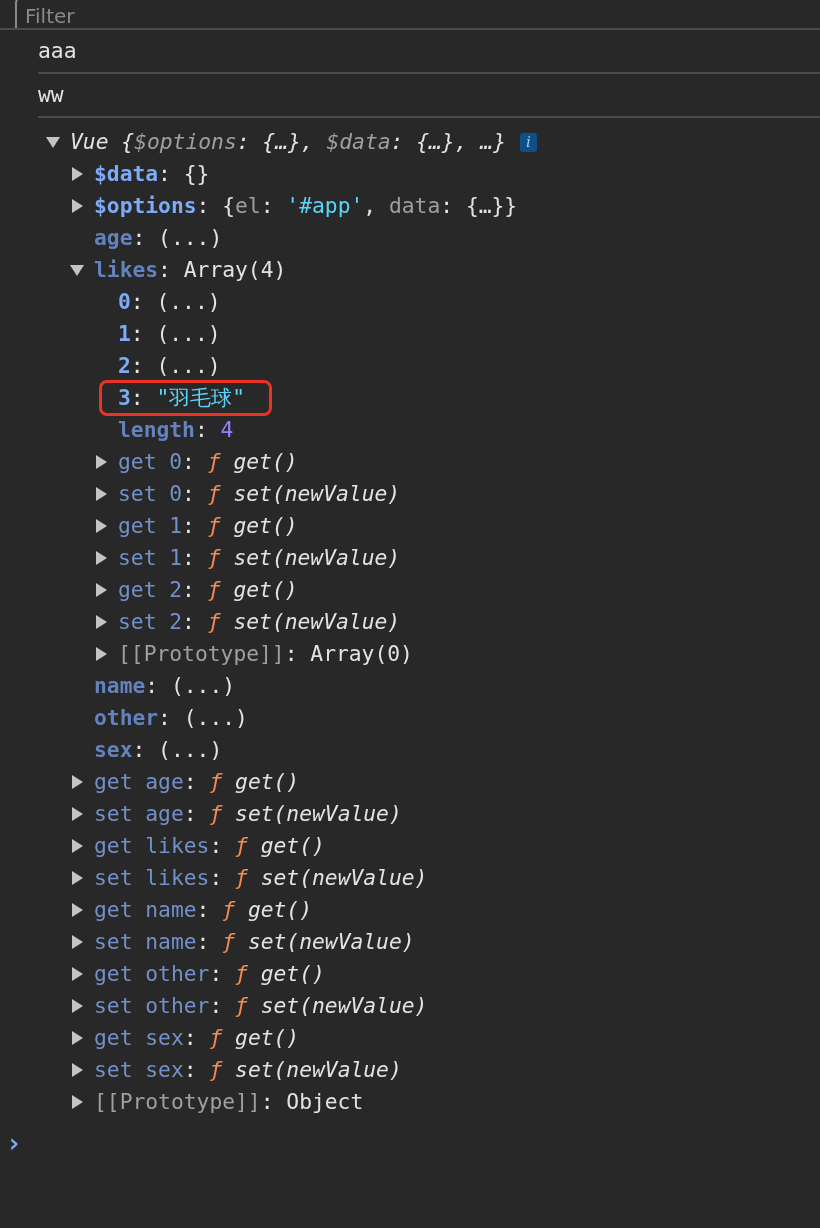  Describe the element at coordinates (259, 558) in the screenshot. I see `property-line: set 1: ƒ set(newValue)` at that location.